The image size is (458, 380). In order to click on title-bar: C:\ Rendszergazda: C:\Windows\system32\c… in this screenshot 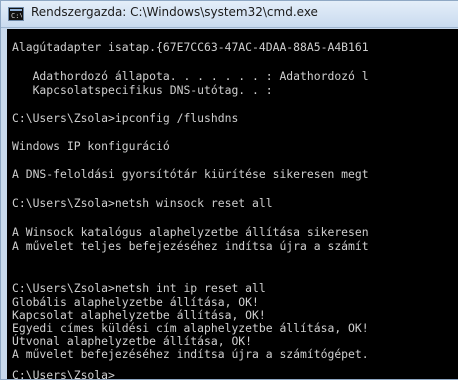, I will do `click(229, 14)`.